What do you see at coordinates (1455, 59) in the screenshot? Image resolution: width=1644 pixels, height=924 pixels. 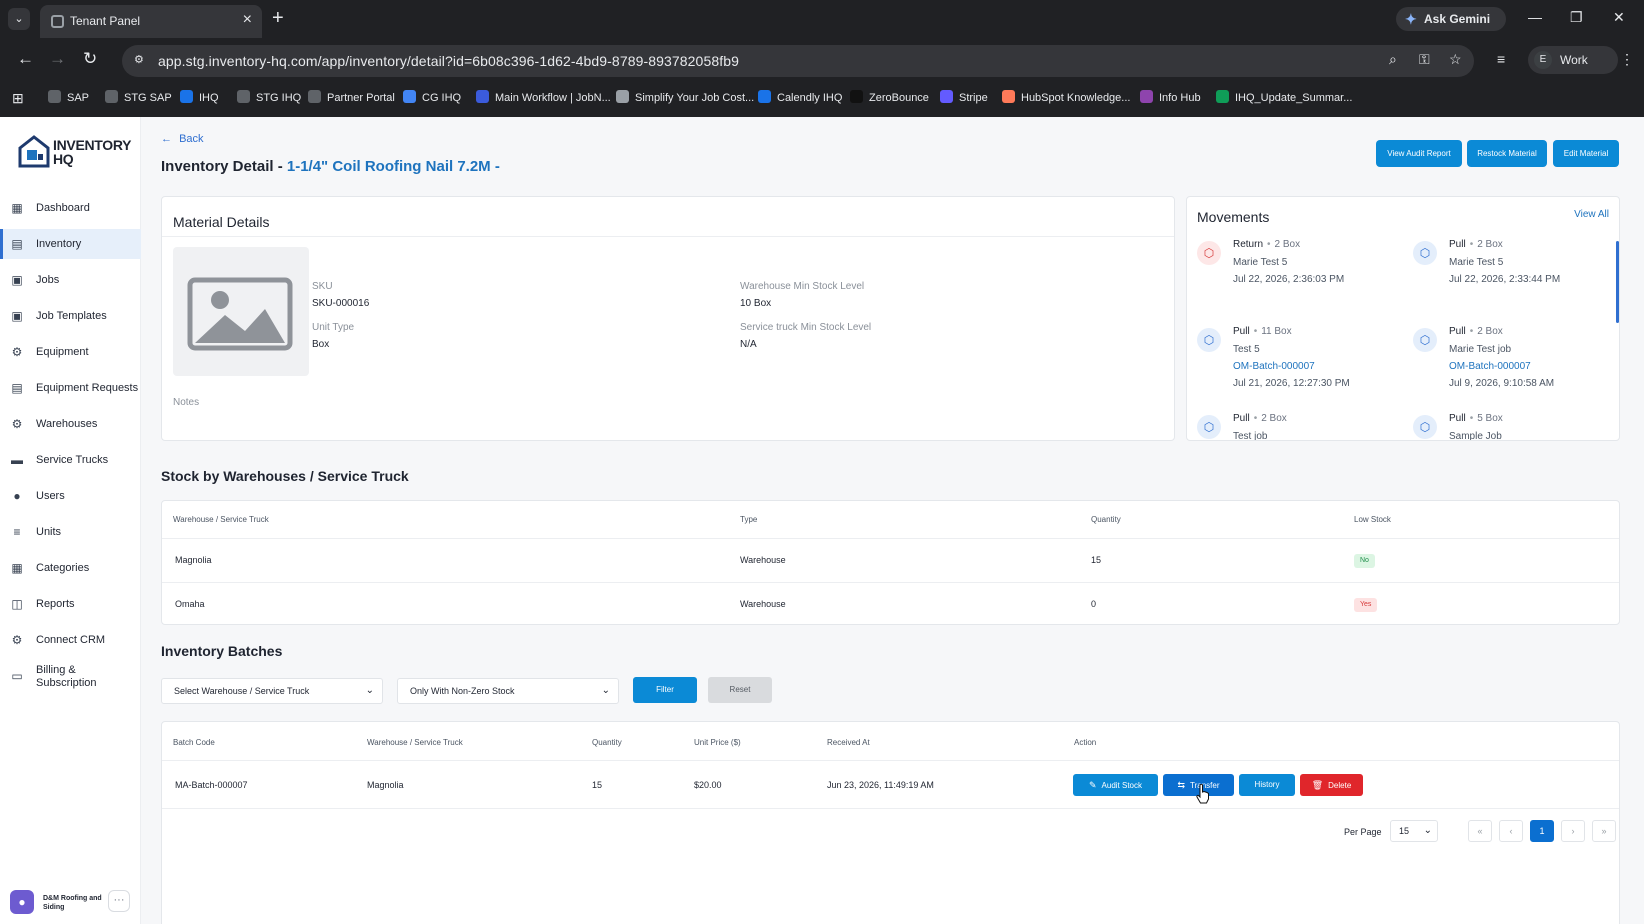 I see `bookmark-star-icon: ☆` at bounding box center [1455, 59].